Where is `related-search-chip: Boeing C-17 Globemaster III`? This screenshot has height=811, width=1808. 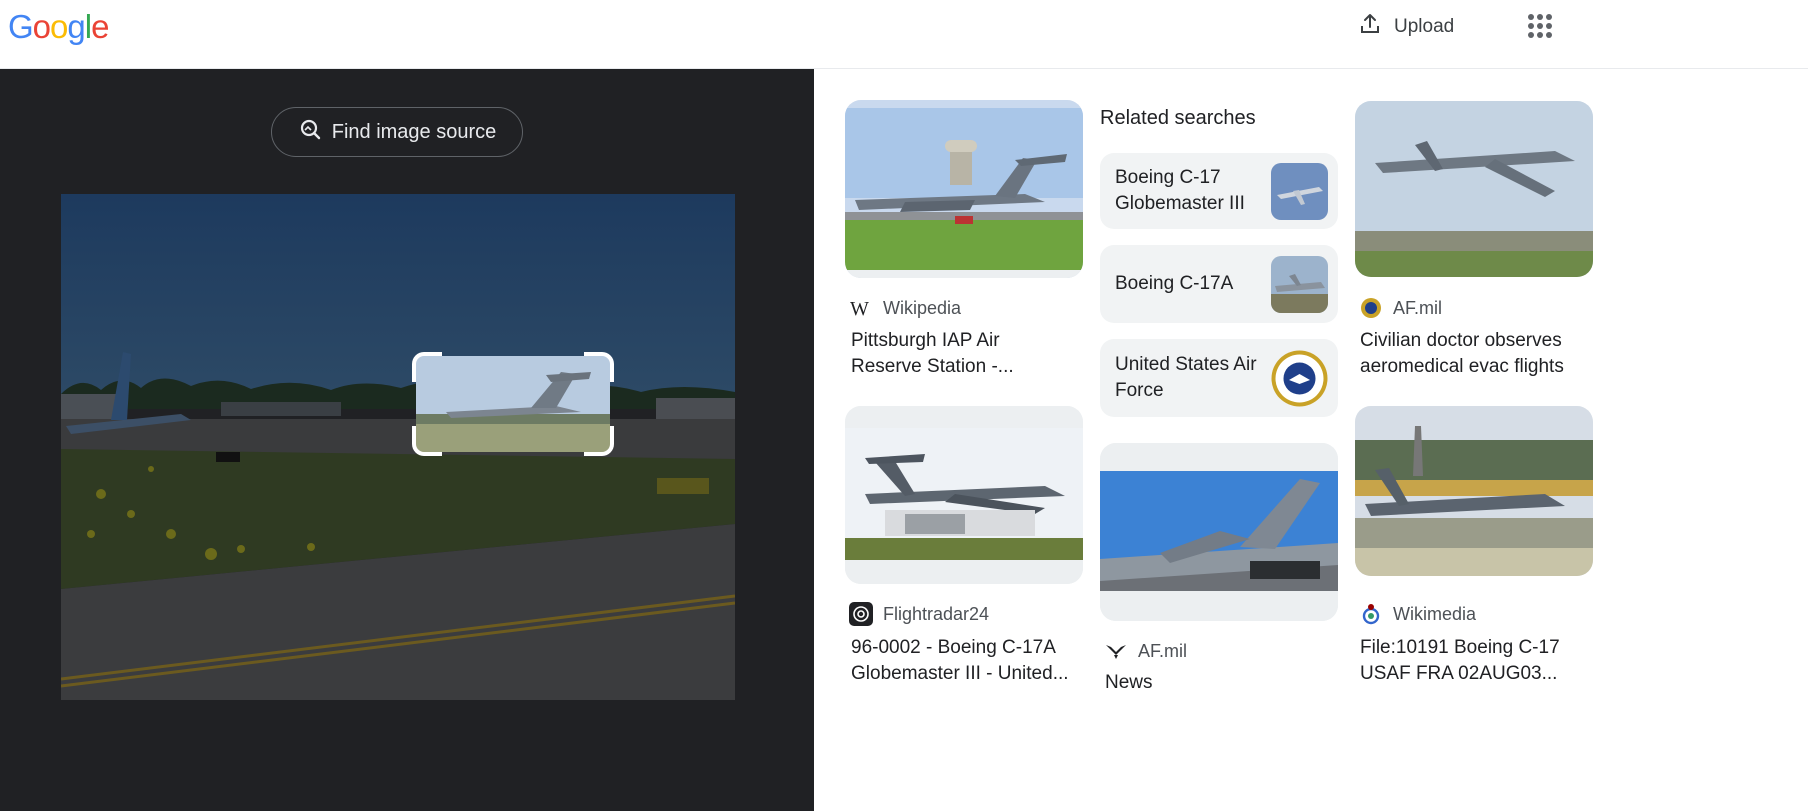 related-search-chip: Boeing C-17 Globemaster III is located at coordinates (1219, 191).